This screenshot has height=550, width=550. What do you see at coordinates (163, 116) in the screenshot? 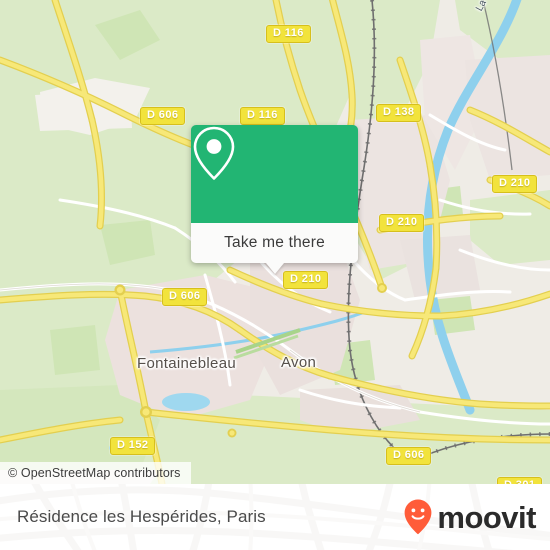
I see `road-shield-d606-northwest: D 606` at bounding box center [163, 116].